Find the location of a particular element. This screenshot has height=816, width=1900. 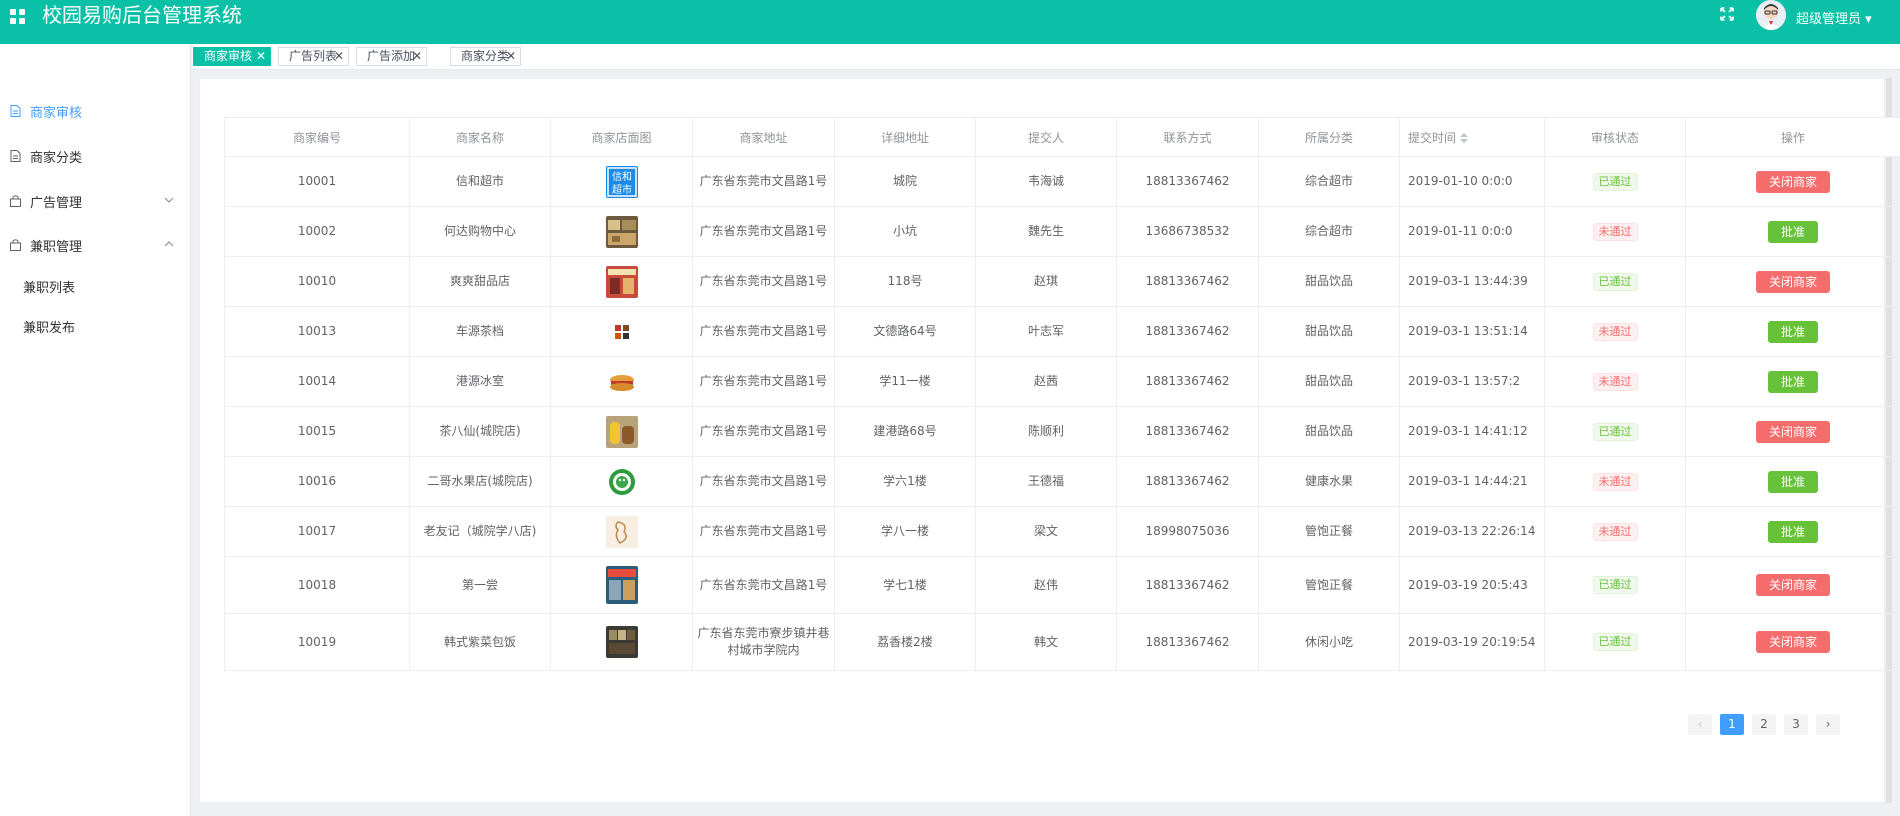

pagination-prev-button: ‹ is located at coordinates (1700, 724).